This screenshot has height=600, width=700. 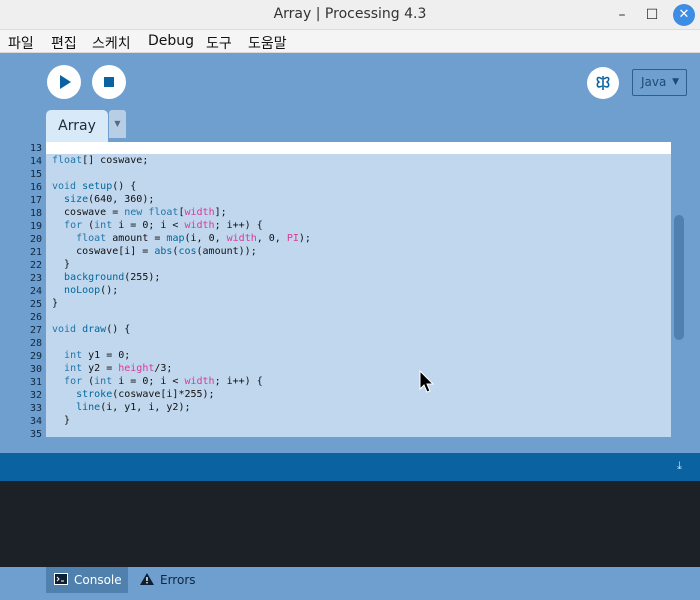 I want to click on line-number: 21, so click(x=35, y=252).